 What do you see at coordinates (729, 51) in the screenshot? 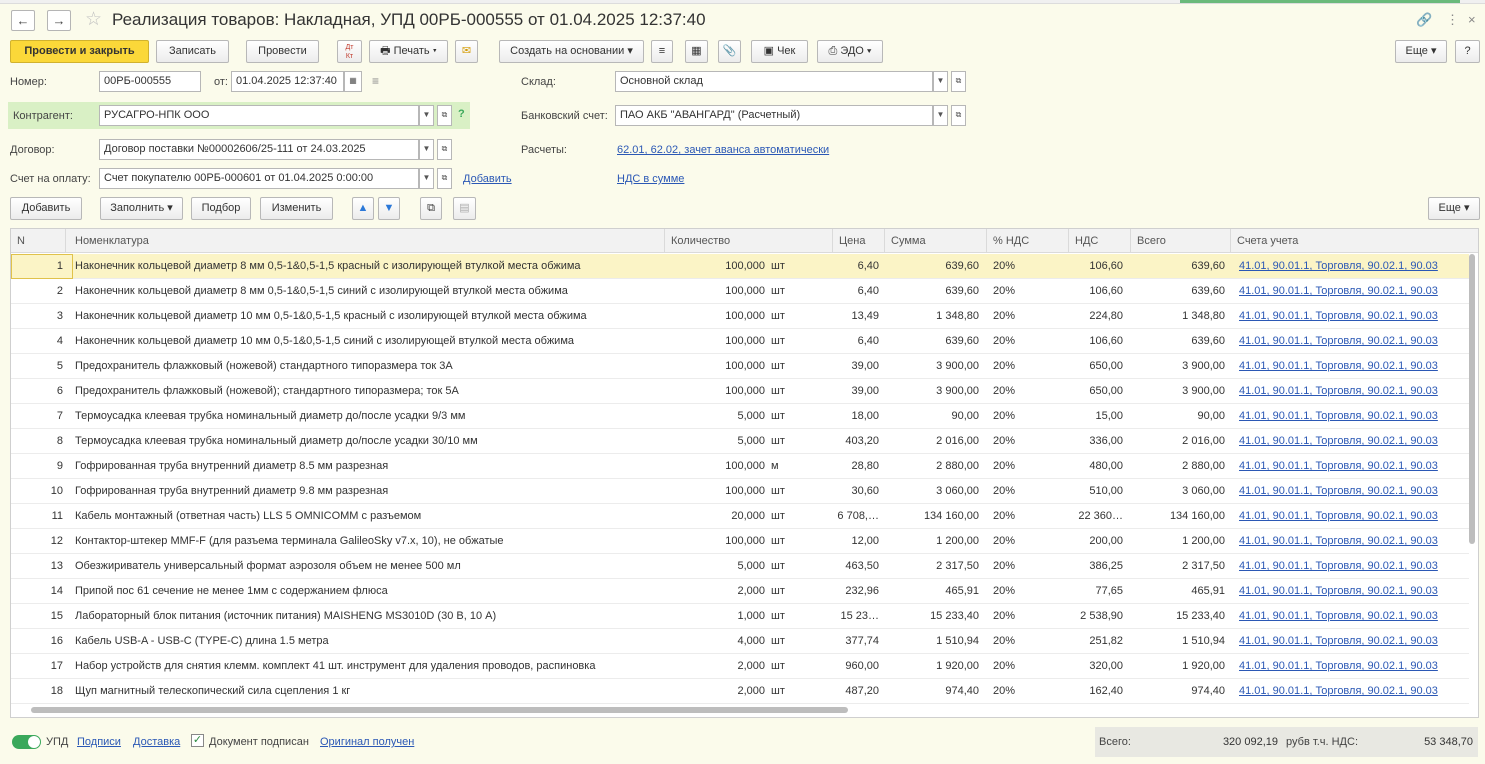
I see `attach-button: 📎` at bounding box center [729, 51].